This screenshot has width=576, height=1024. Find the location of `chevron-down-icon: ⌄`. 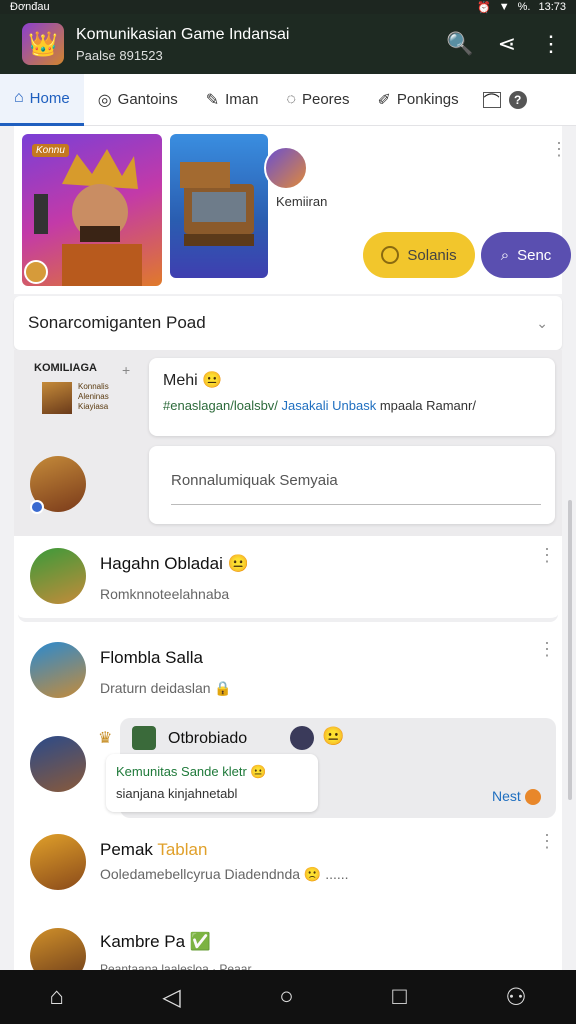

chevron-down-icon: ⌄ is located at coordinates (542, 323).